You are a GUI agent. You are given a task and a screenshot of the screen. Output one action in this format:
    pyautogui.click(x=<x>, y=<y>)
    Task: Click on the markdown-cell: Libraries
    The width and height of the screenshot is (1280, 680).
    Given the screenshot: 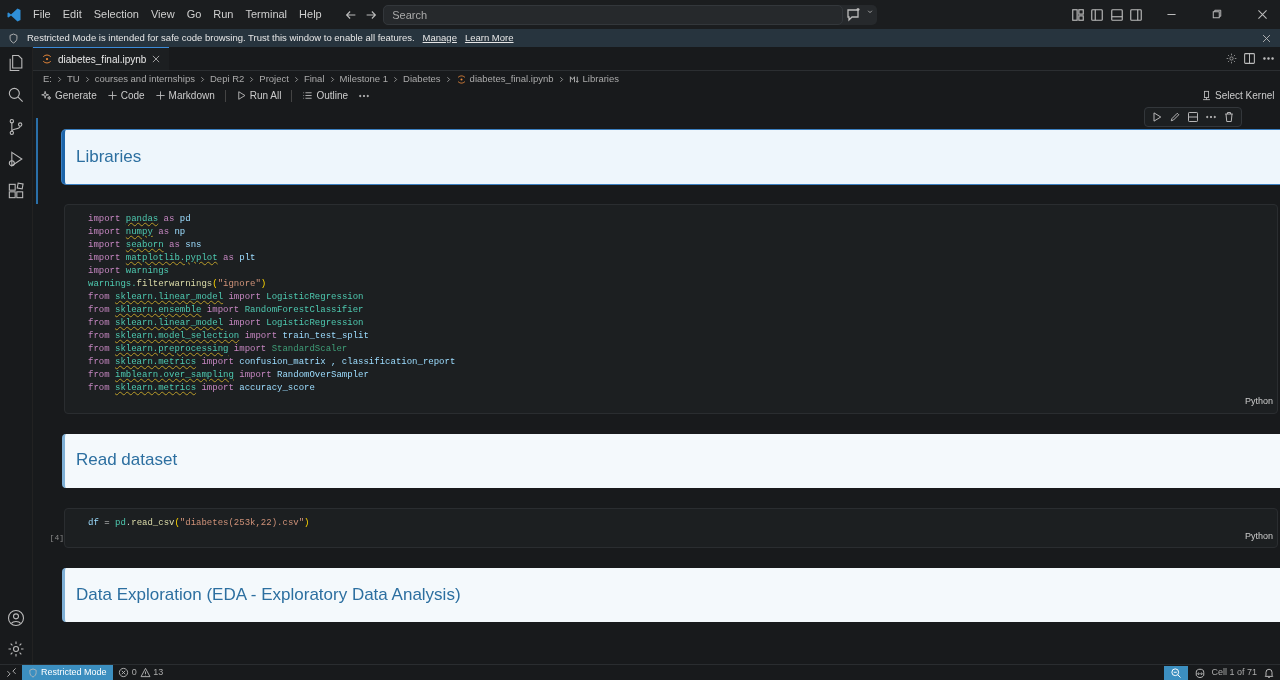 What is the action you would take?
    pyautogui.click(x=671, y=157)
    